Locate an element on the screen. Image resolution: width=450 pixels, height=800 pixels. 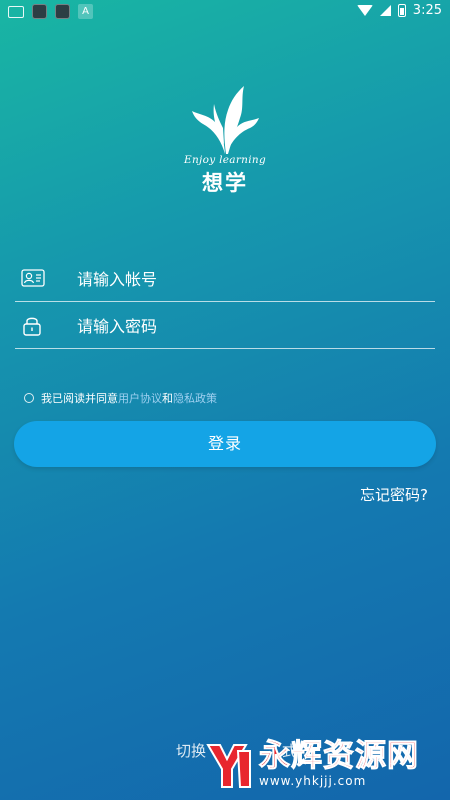
privacy-policy-link: 隐私政策 is located at coordinates (195, 398).